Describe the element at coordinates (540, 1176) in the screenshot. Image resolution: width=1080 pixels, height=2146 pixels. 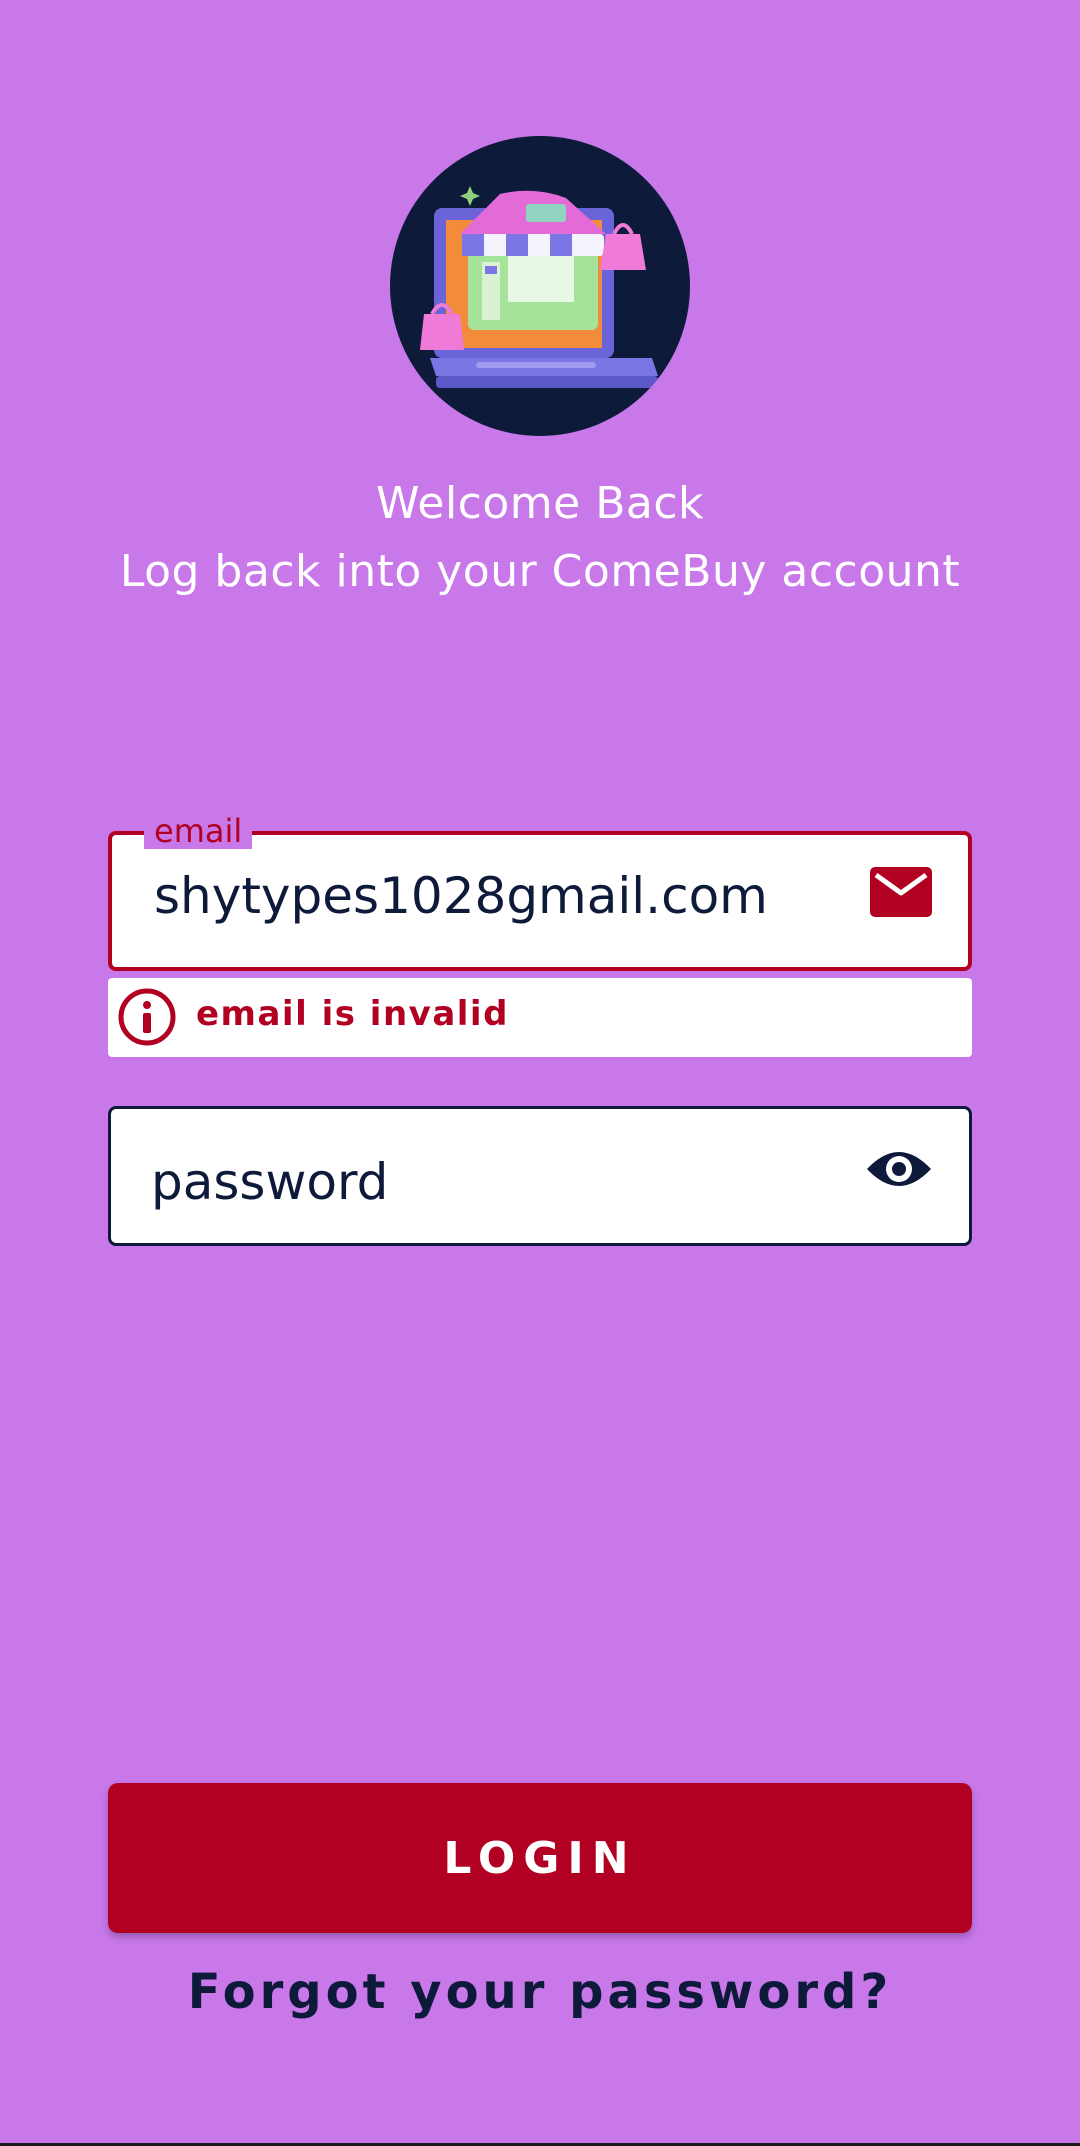
I see `password-field: password` at that location.